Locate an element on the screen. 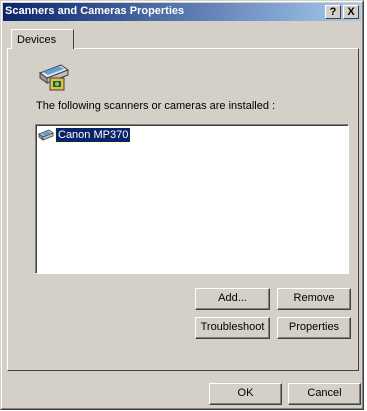 Image resolution: width=367 pixels, height=411 pixels. device-name: Canon MP370 is located at coordinates (93, 134).